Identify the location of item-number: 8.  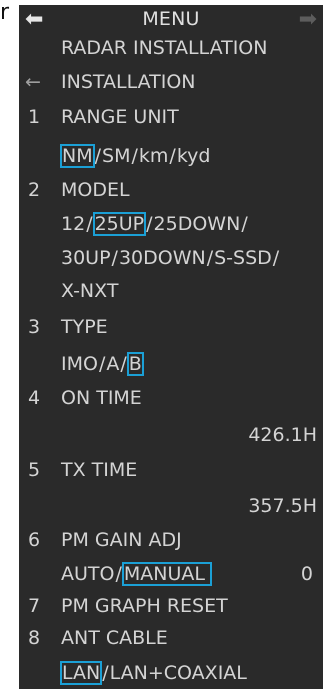
(34, 638).